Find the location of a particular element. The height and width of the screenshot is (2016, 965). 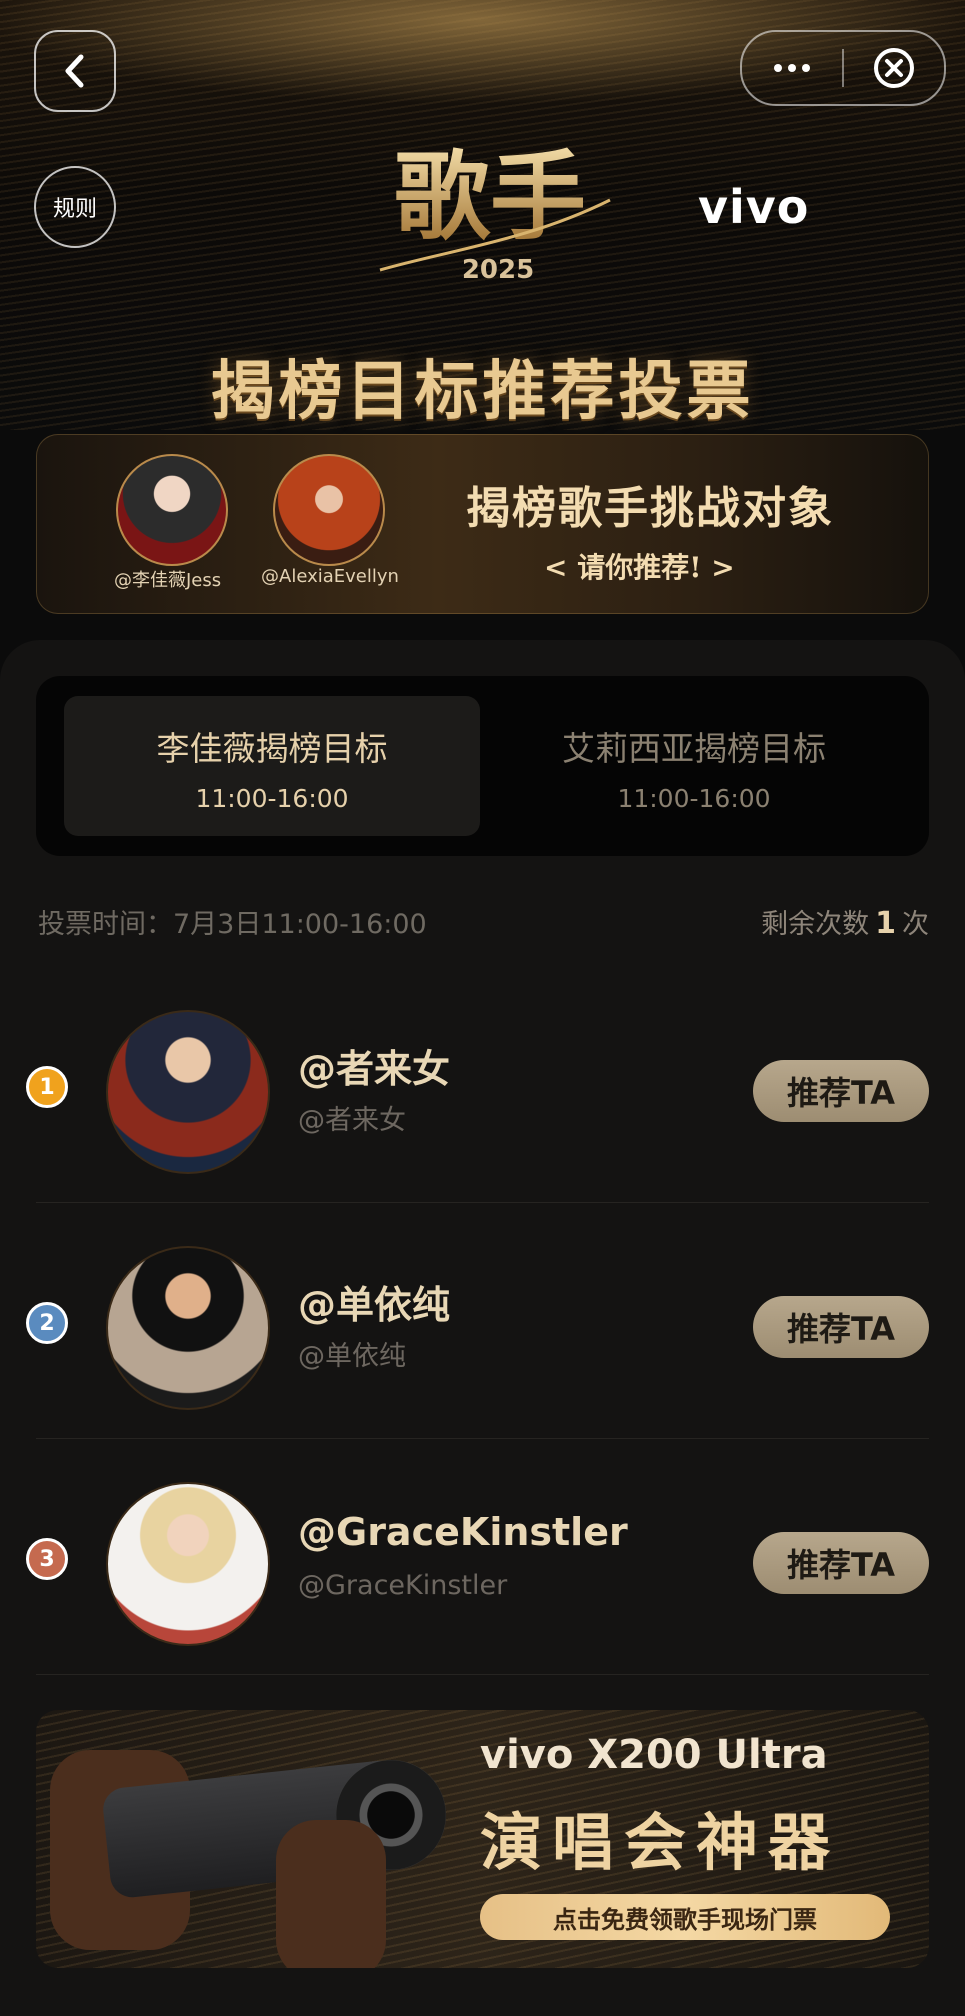

more-dots-icon is located at coordinates (792, 68).